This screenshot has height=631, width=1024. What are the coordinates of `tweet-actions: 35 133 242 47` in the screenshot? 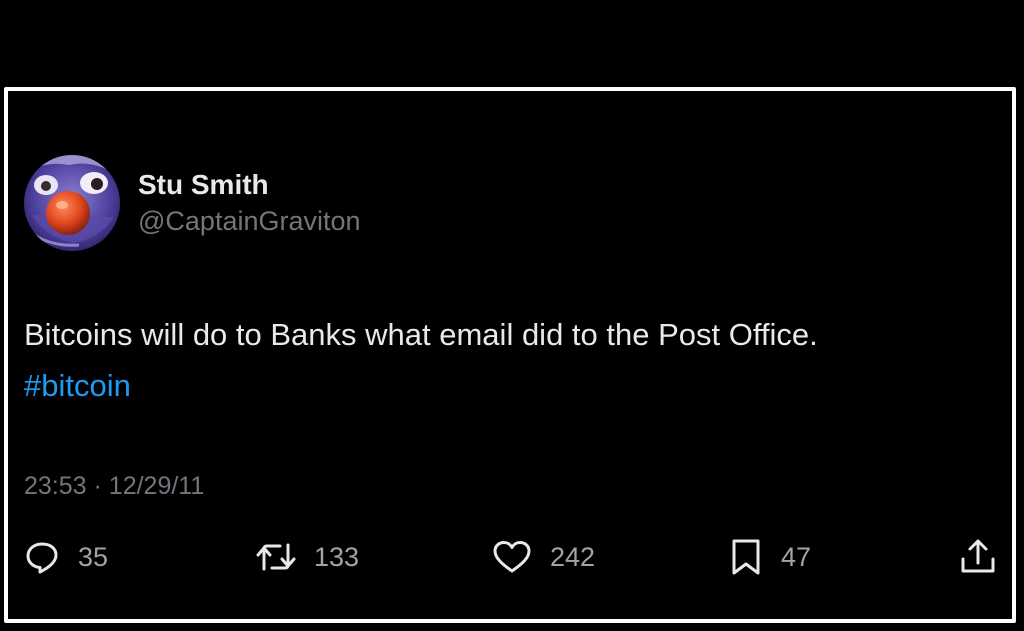 It's located at (514, 557).